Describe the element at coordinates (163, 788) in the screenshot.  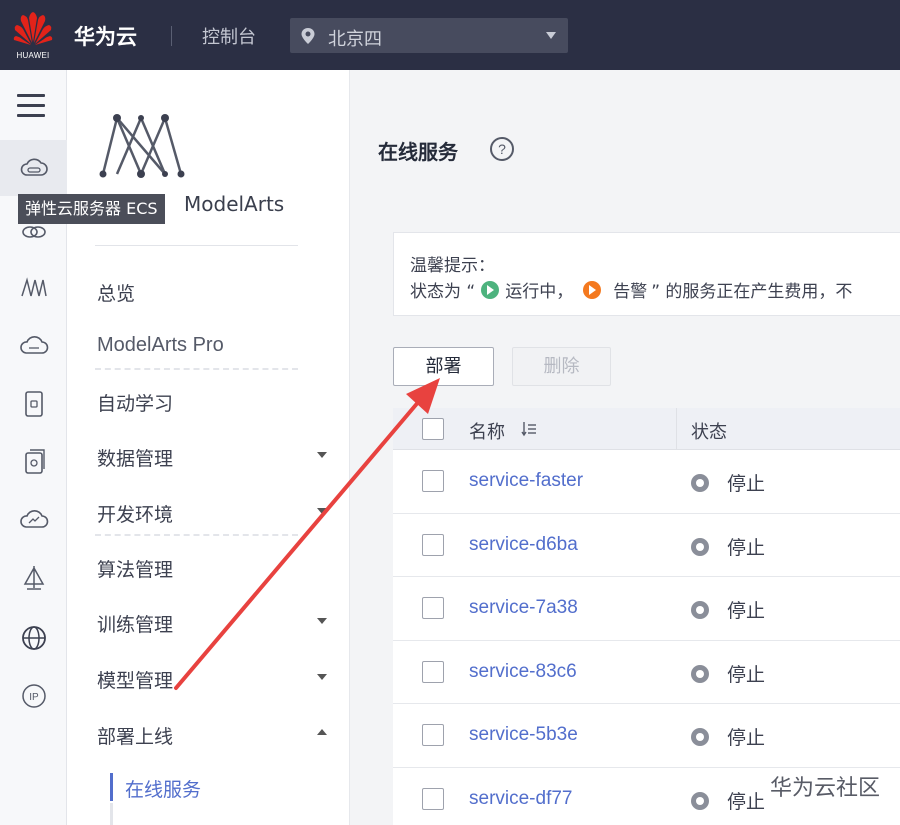
I see `menu-subitem-online-service: 在线服务` at that location.